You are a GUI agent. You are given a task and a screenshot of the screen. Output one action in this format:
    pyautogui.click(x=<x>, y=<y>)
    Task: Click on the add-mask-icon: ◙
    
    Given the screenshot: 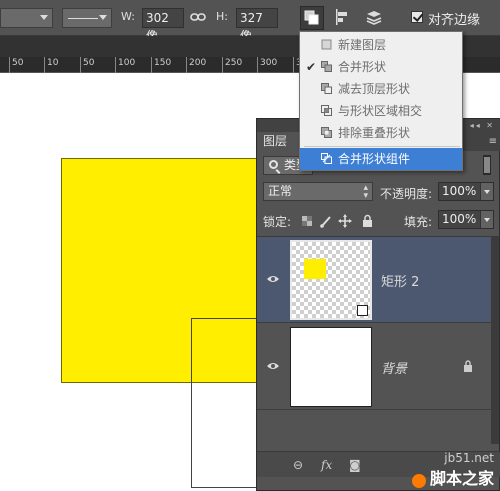 What is the action you would take?
    pyautogui.click(x=355, y=465)
    